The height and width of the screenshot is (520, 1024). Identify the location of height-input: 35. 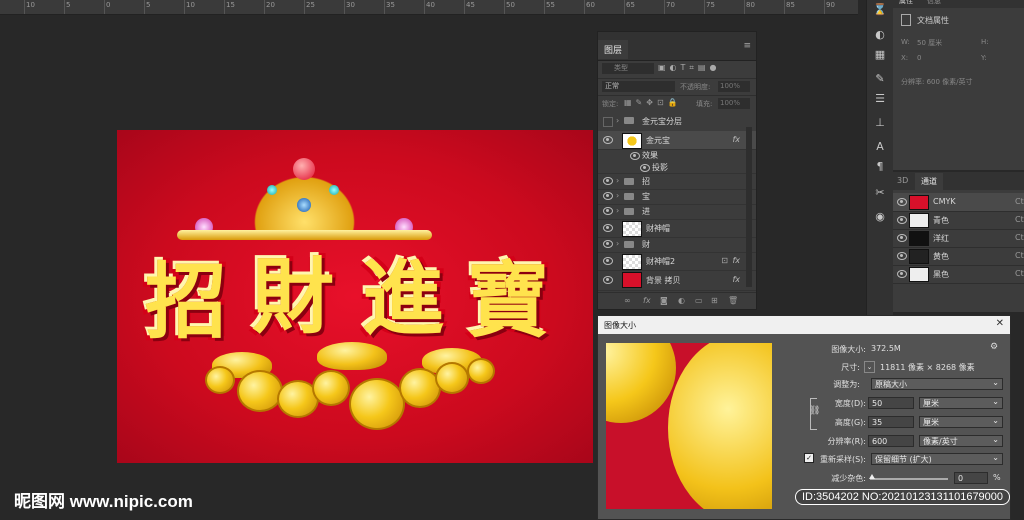
(891, 422).